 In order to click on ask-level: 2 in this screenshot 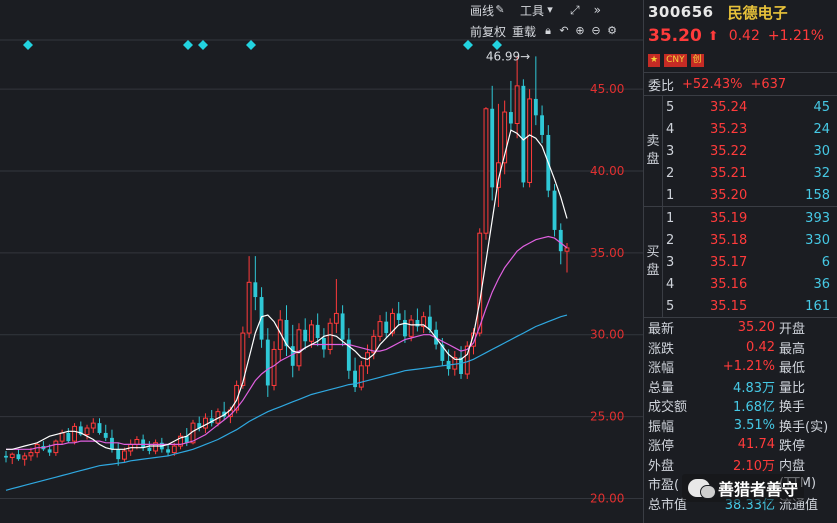, I will do `click(670, 173)`.